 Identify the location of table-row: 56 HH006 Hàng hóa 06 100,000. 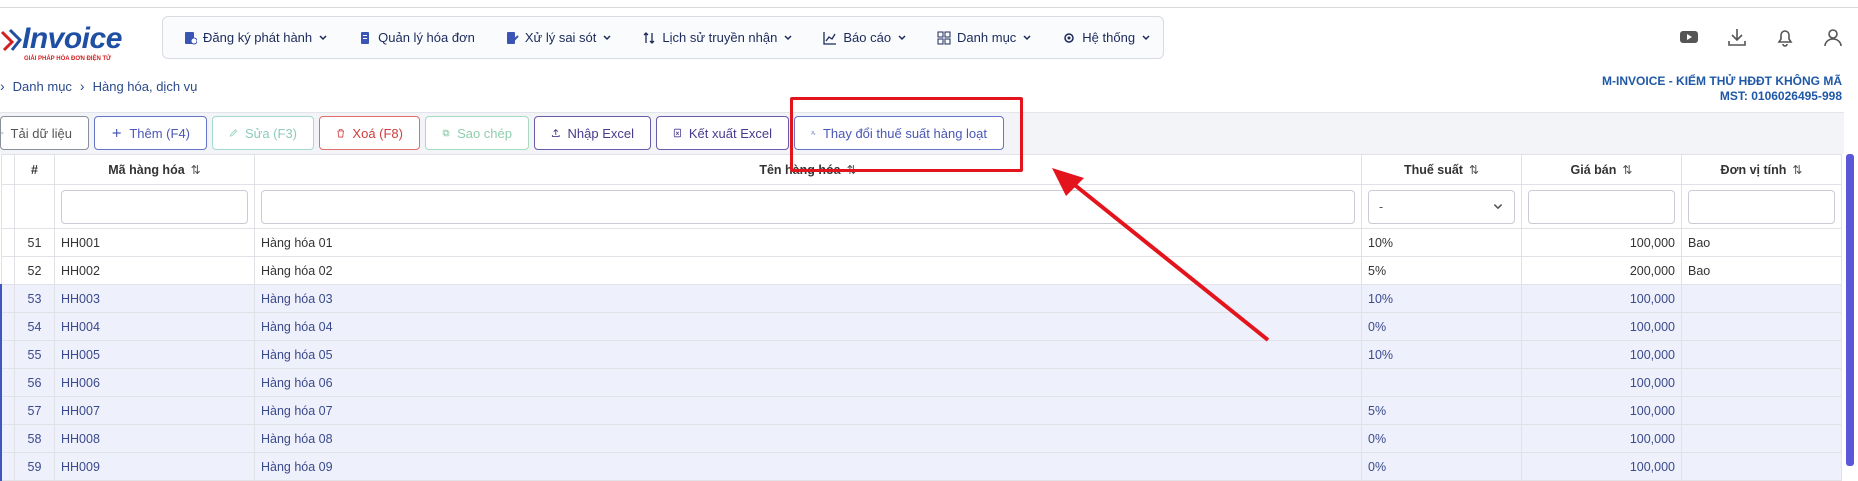
(921, 382).